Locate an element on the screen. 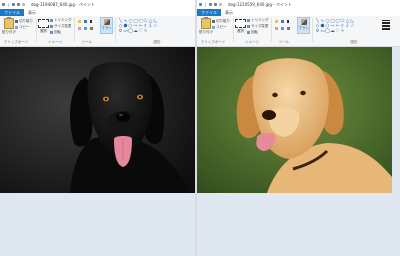 The image size is (400, 256). resize-label: サイズ変更 is located at coordinates (63, 26).